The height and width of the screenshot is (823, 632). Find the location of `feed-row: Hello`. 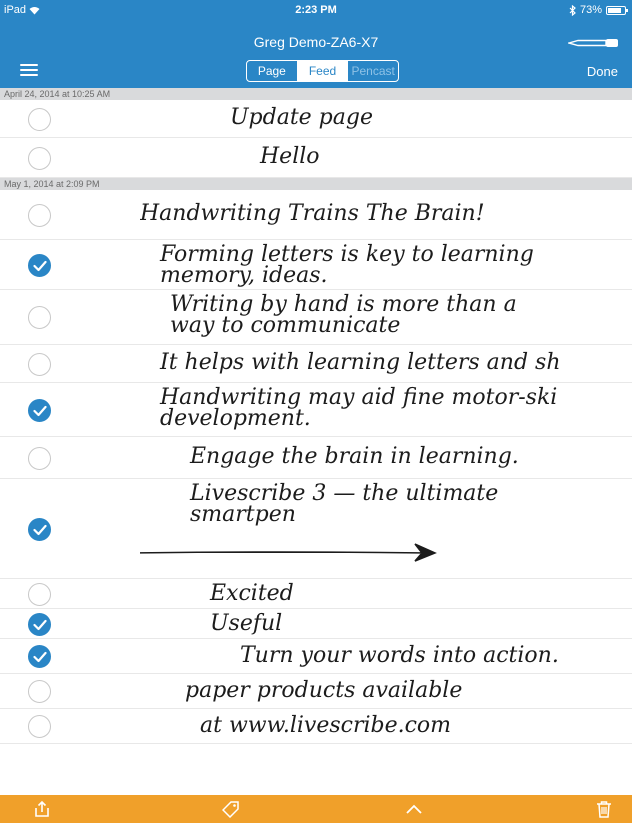

feed-row: Hello is located at coordinates (316, 158).